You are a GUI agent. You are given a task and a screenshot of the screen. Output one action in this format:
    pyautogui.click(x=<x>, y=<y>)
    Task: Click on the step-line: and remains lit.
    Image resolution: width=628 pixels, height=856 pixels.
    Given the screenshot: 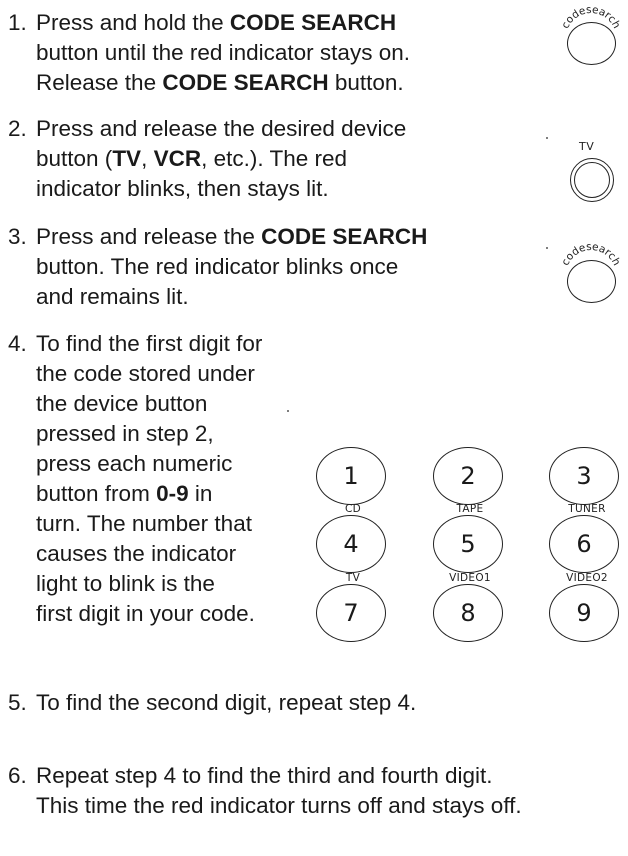 What is the action you would take?
    pyautogui.click(x=112, y=296)
    